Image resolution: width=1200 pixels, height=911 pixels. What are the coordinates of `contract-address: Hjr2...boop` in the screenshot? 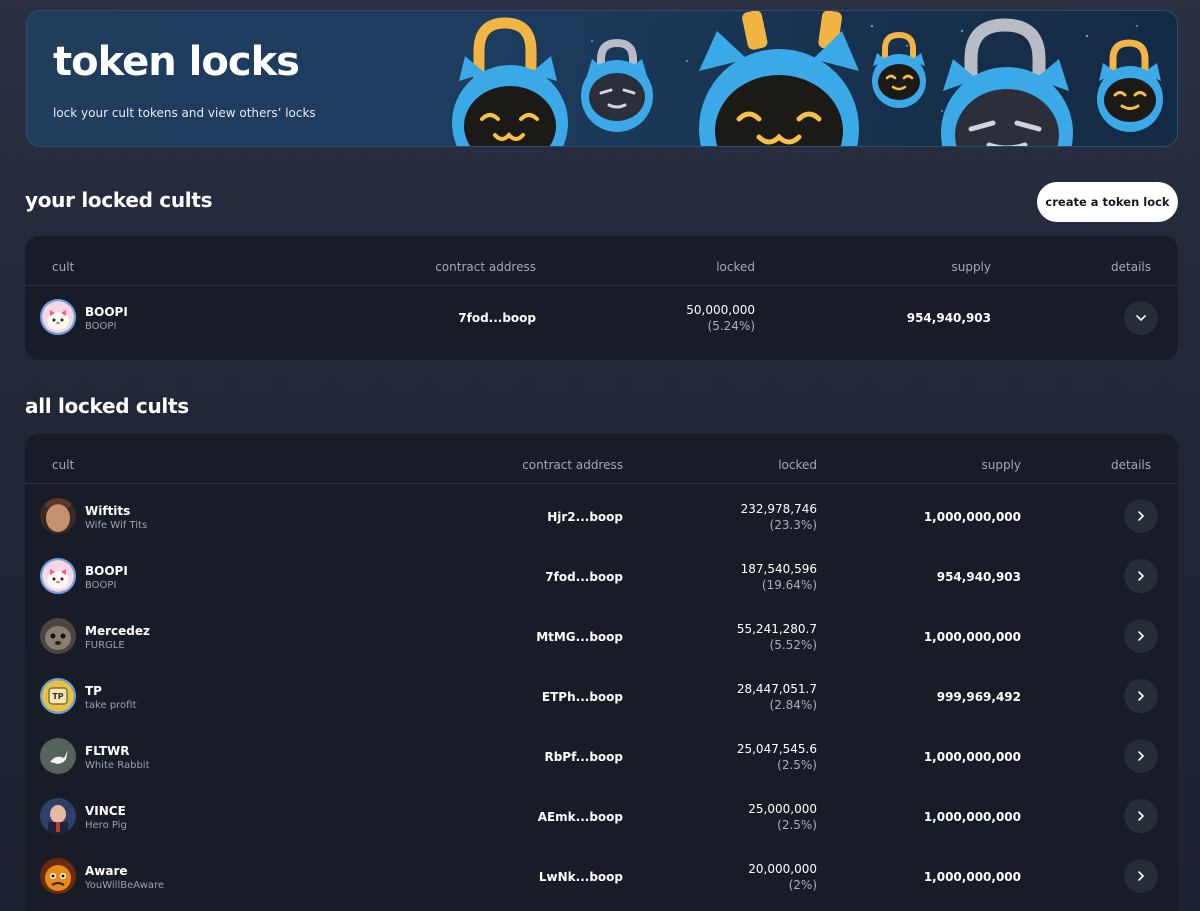 It's located at (534, 517).